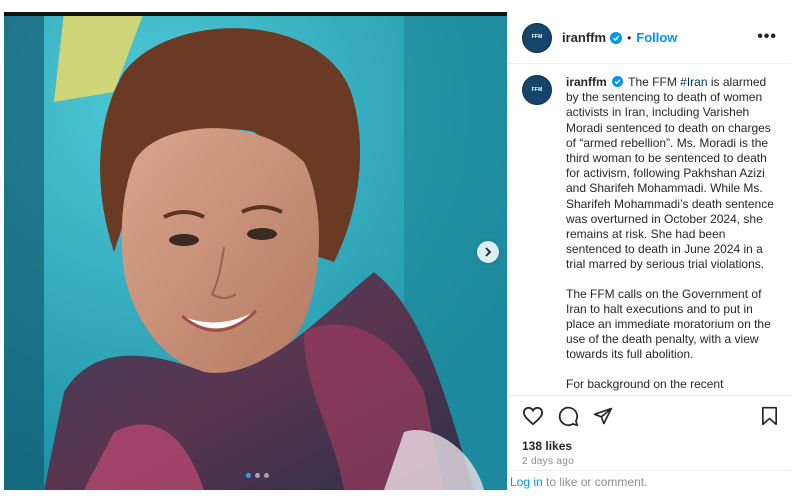  Describe the element at coordinates (586, 82) in the screenshot. I see `caption-username: iranffm` at that location.